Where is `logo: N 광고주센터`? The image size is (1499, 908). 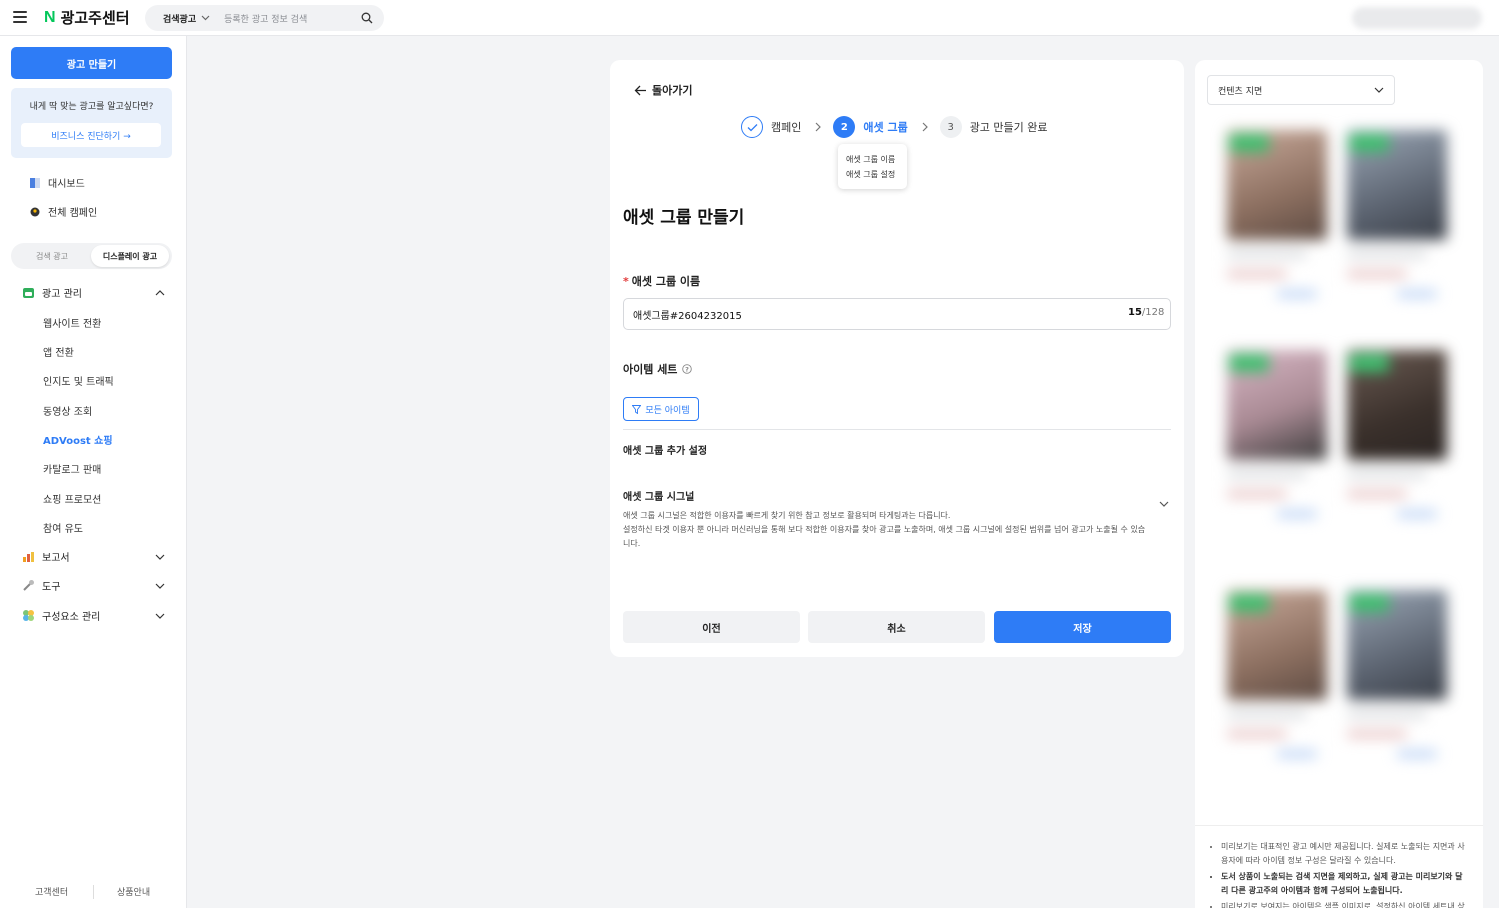 logo: N 광고주센터 is located at coordinates (87, 17).